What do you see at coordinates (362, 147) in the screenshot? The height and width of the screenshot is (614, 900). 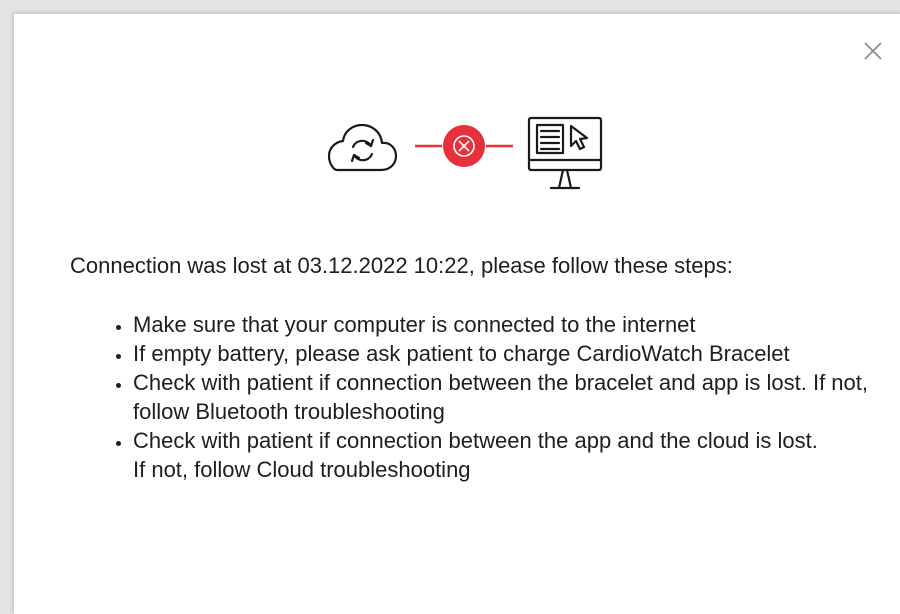 I see `cloud-sync-icon` at bounding box center [362, 147].